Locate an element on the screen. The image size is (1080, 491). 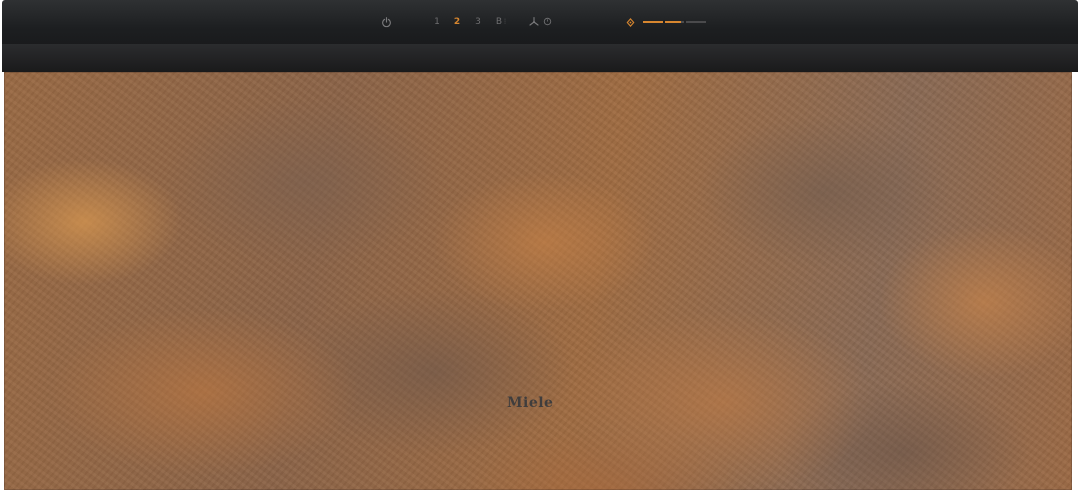
light-level-fill is located at coordinates (662, 22).